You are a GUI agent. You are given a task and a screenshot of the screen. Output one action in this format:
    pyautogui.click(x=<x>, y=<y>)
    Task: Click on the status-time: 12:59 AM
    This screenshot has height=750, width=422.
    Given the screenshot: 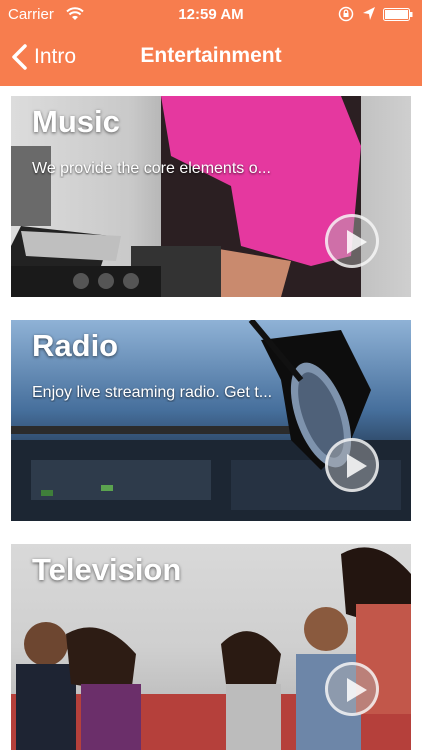 What is the action you would take?
    pyautogui.click(x=211, y=14)
    